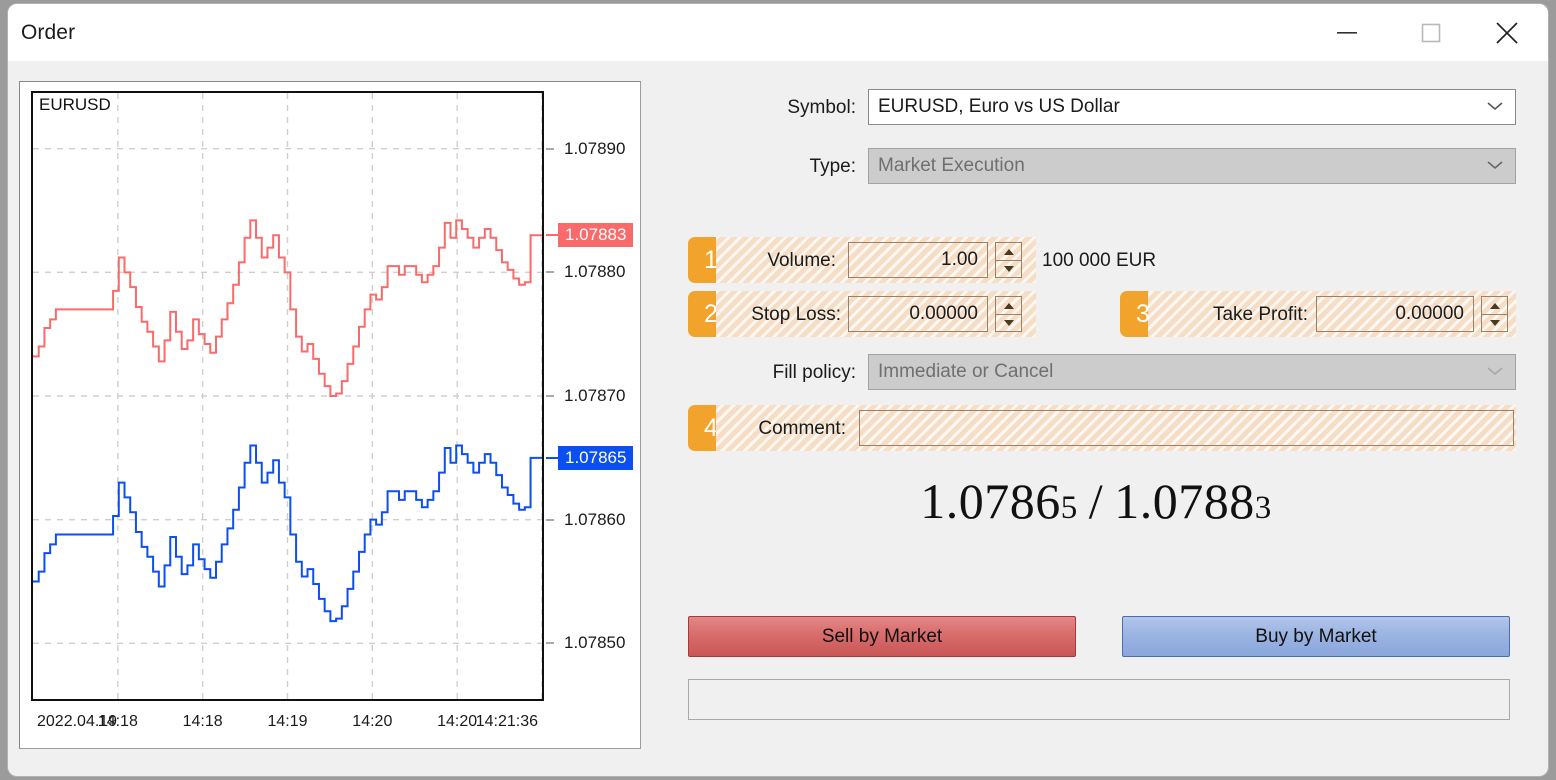 The image size is (1556, 780). I want to click on fill-policy-label: Fill policy:, so click(814, 372).